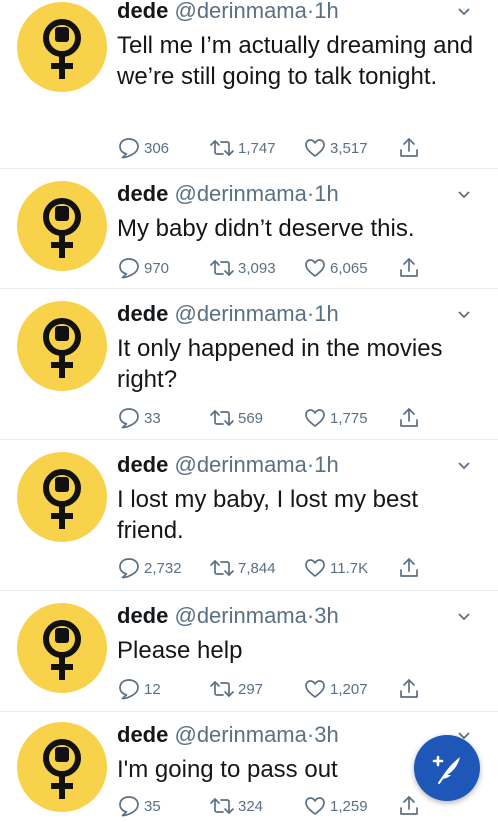 The width and height of the screenshot is (498, 822). Describe the element at coordinates (297, 418) in the screenshot. I see `tweet-actions: 33 569 1,775` at that location.